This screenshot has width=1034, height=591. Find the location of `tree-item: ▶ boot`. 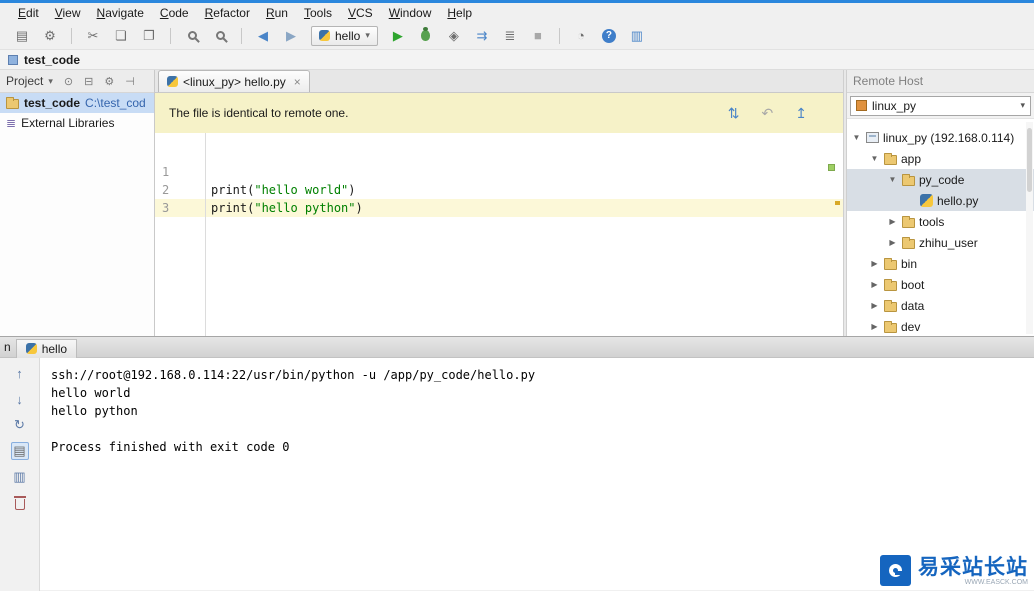

tree-item: ▶ boot is located at coordinates (940, 284).